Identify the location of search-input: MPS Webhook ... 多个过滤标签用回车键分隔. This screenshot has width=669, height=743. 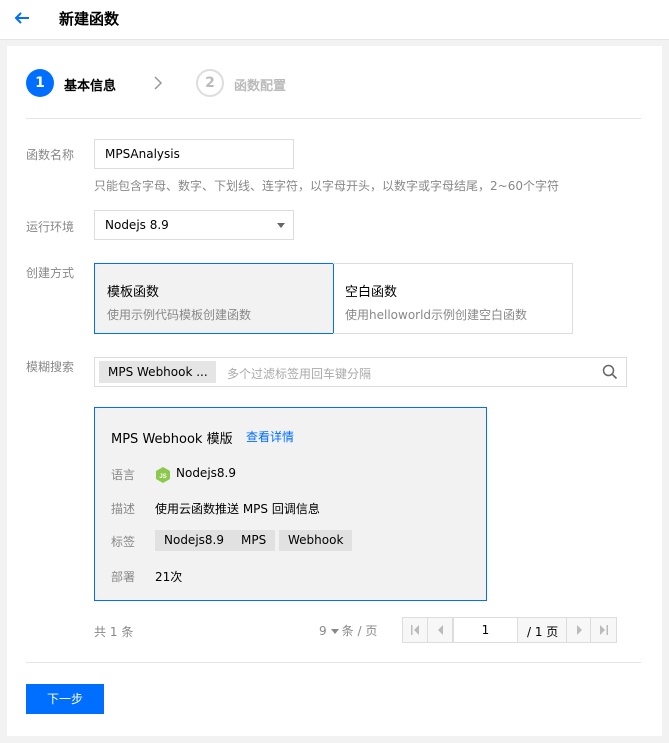
(360, 372).